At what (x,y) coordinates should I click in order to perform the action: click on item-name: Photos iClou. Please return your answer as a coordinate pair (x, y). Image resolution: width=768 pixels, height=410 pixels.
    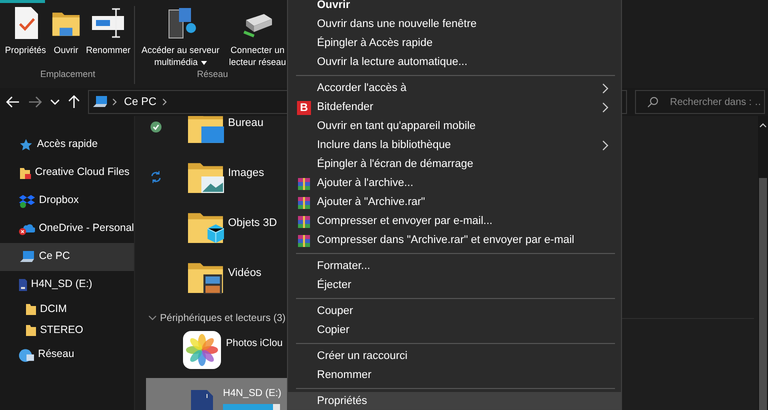
    Looking at the image, I should click on (254, 344).